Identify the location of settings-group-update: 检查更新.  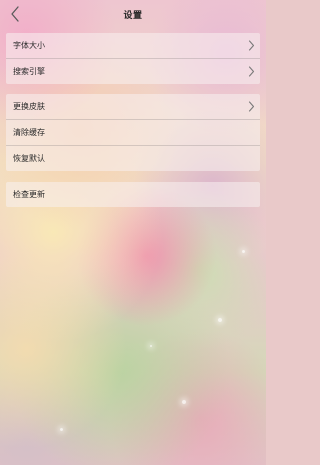
(133, 194).